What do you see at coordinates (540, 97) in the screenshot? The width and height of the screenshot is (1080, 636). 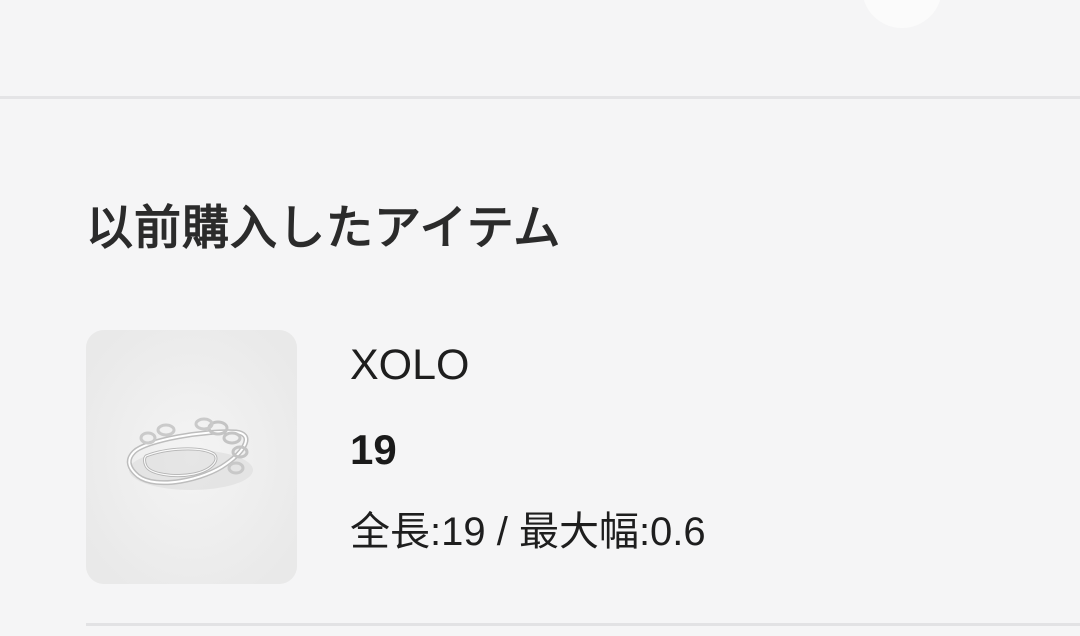 I see `section-divider` at bounding box center [540, 97].